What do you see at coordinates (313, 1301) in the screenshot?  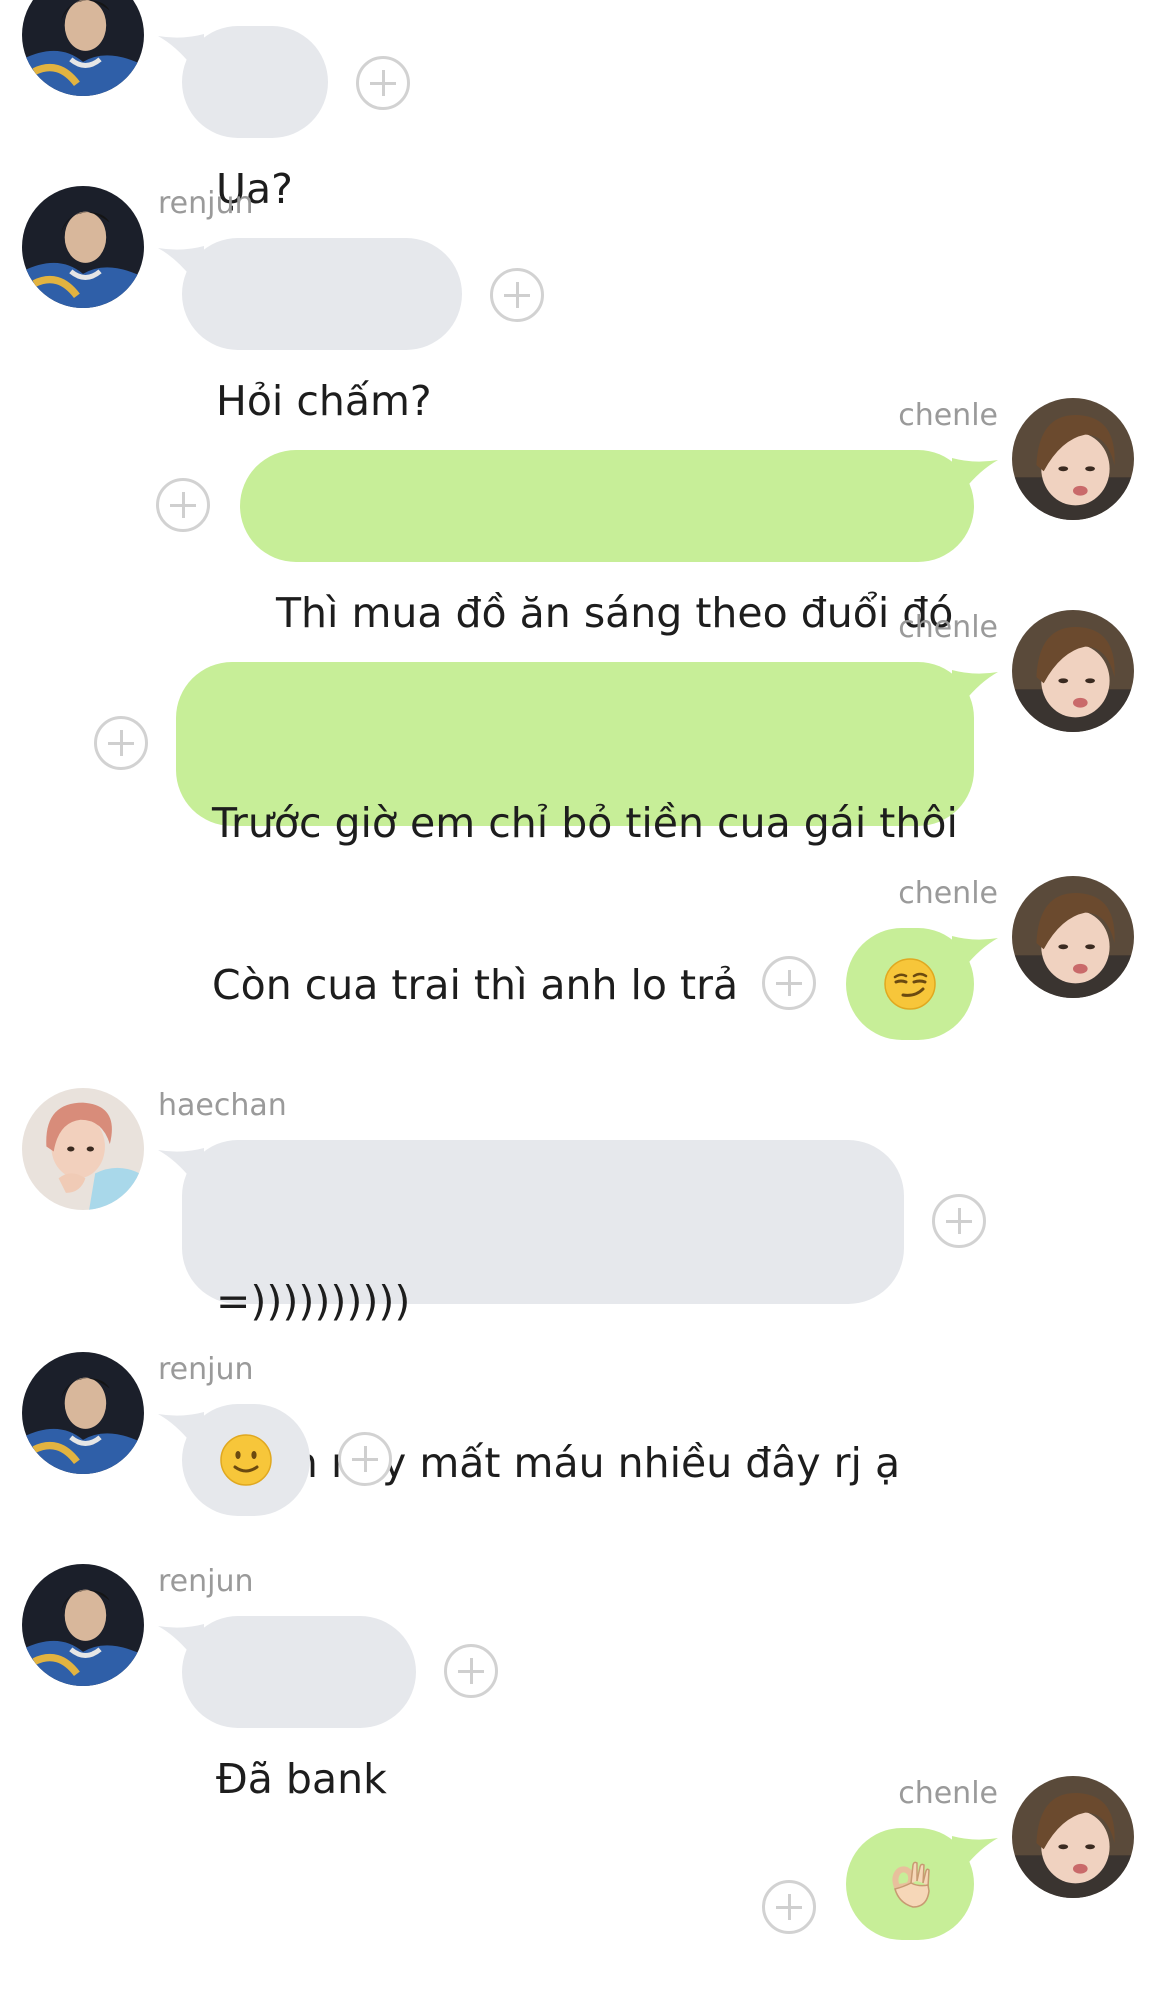 I see `message-text-line-1: =))))))))))` at bounding box center [313, 1301].